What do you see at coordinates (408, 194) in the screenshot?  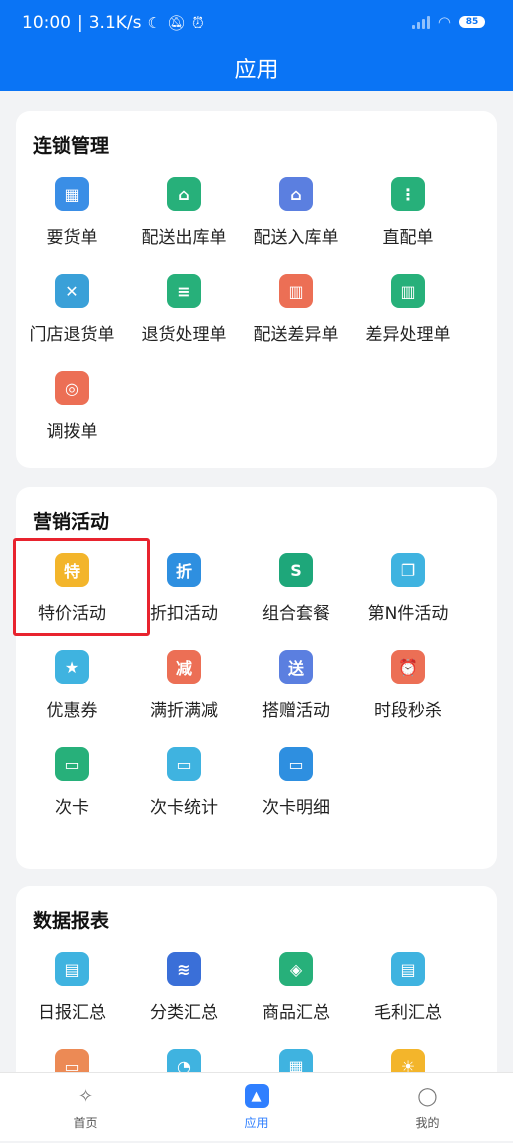 I see `direct-delivery-icon: ⋮` at bounding box center [408, 194].